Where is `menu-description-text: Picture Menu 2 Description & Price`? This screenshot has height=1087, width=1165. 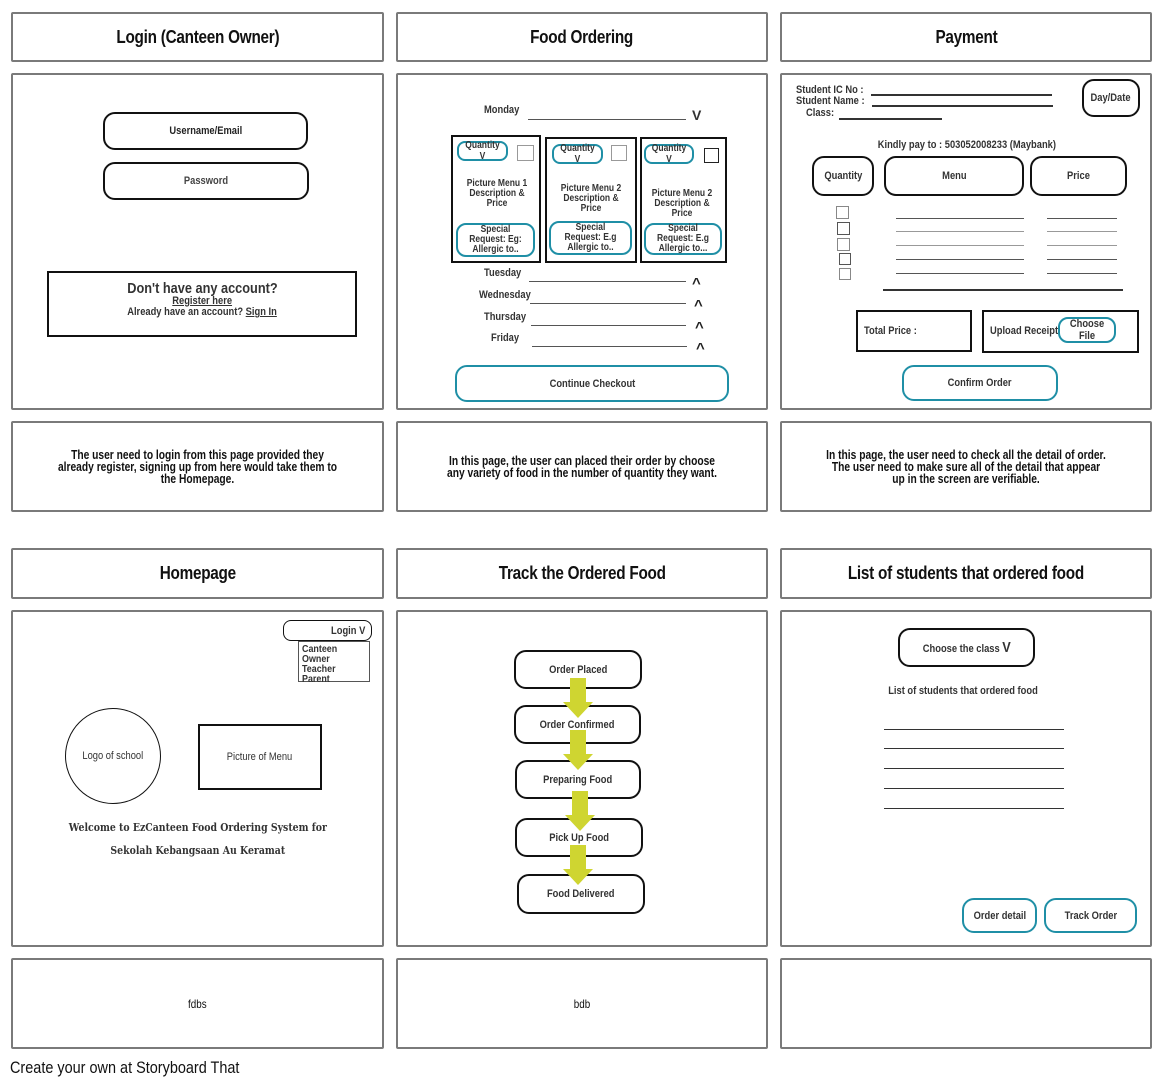 menu-description-text: Picture Menu 2 Description & Price is located at coordinates (682, 203).